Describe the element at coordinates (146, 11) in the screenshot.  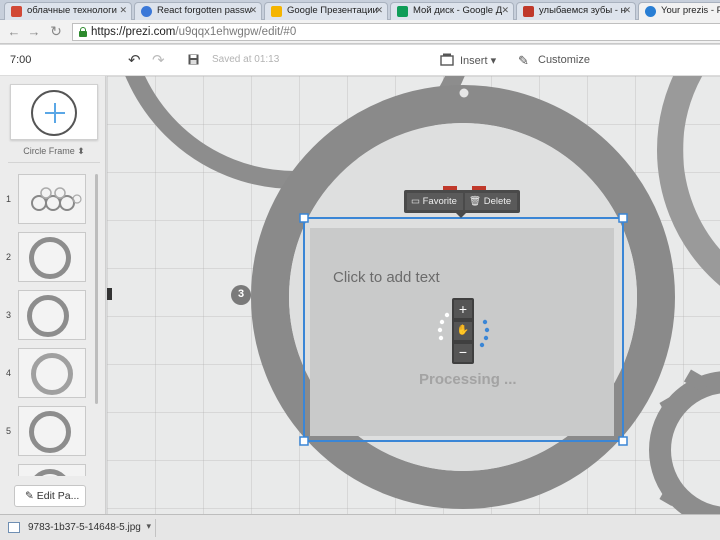
I see `globe-favicon-icon` at that location.